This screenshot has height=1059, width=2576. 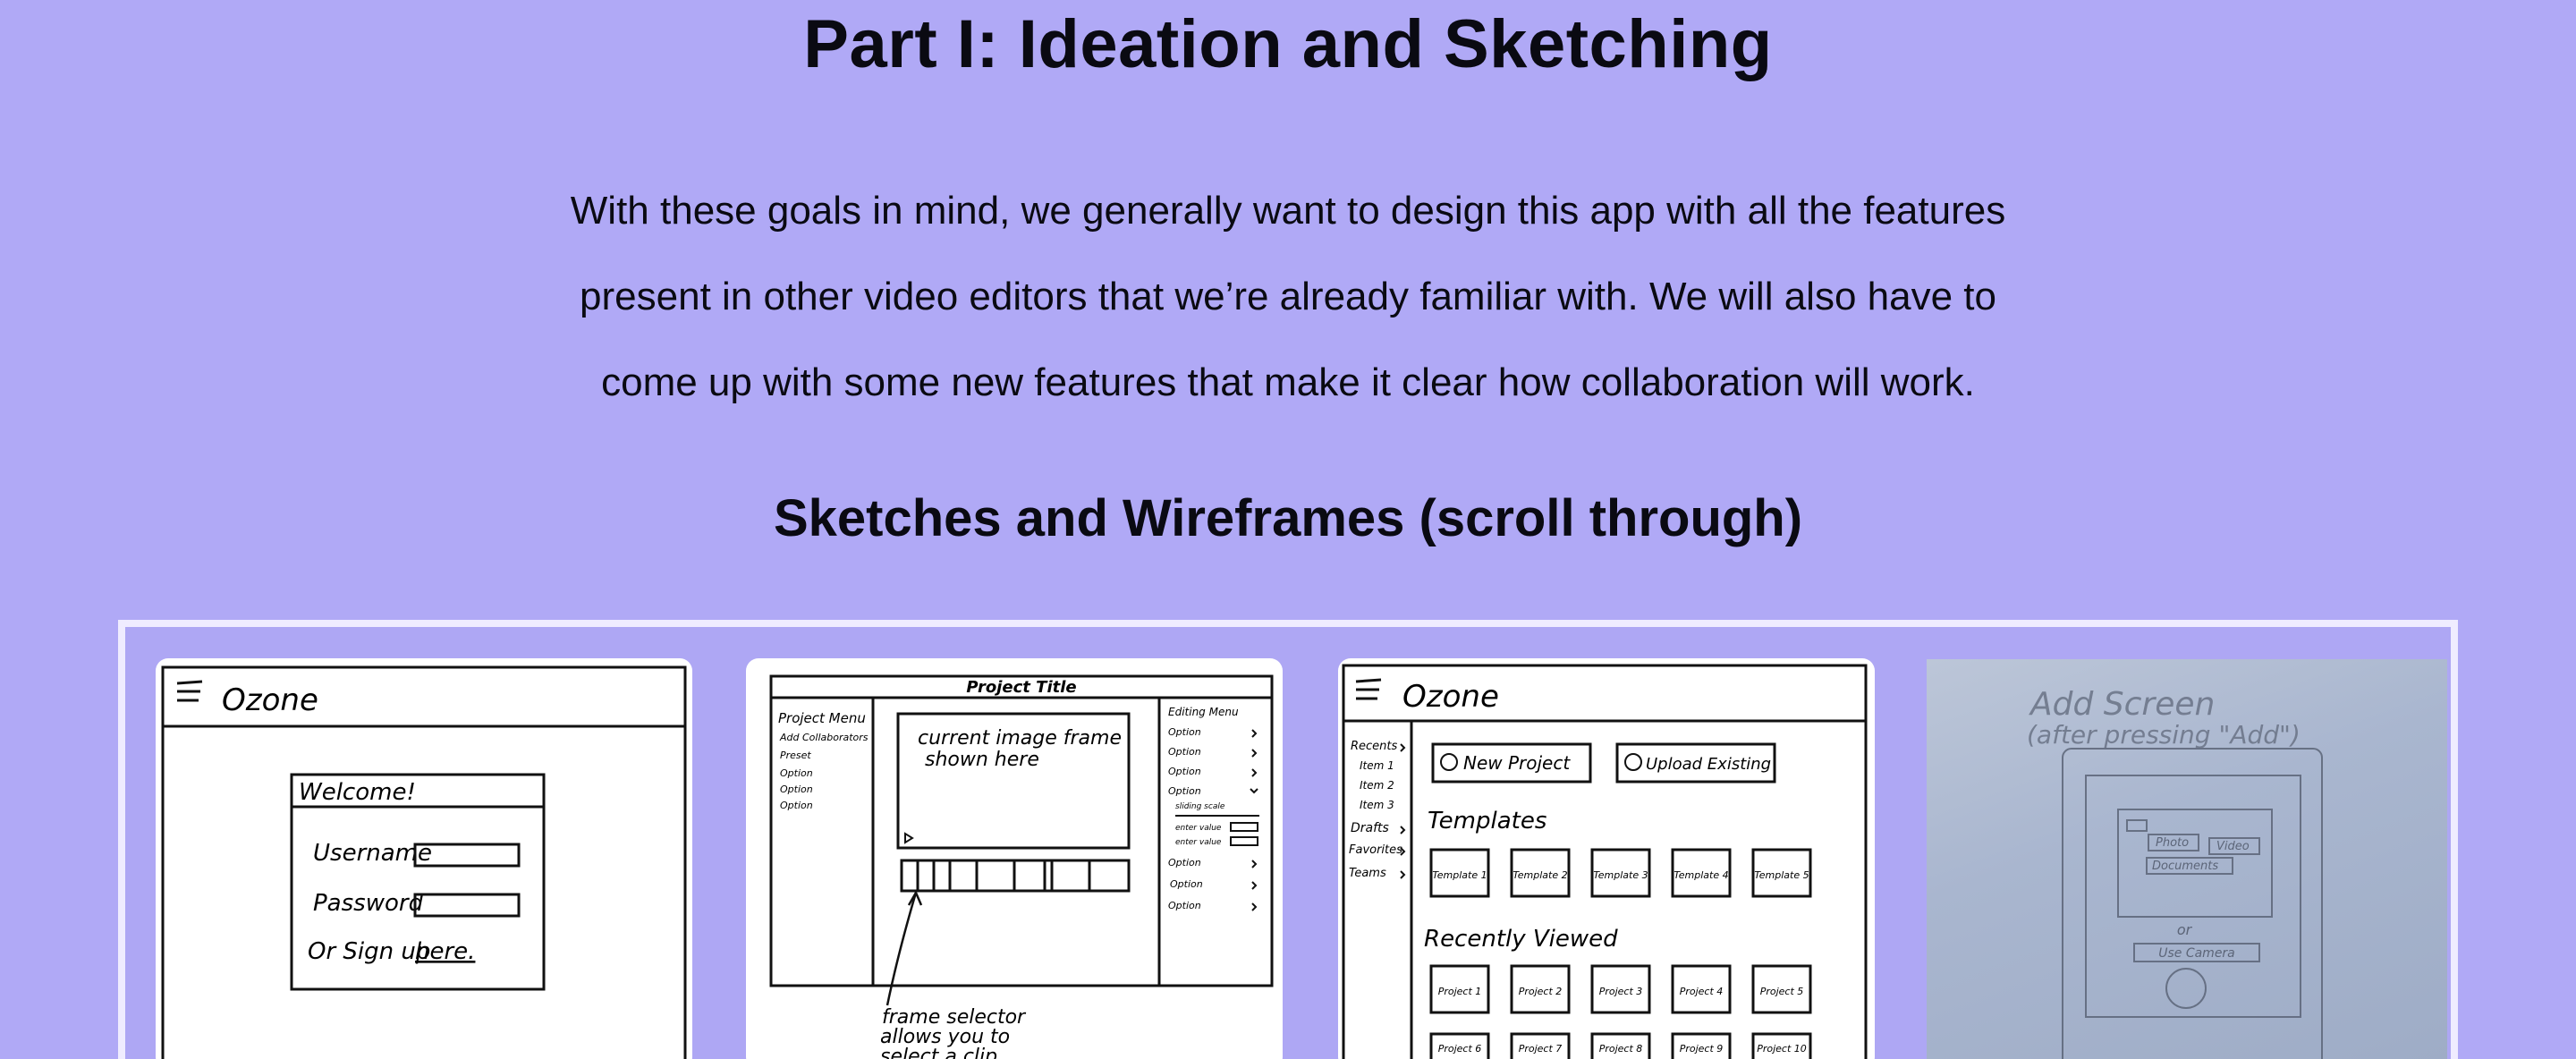 I want to click on welcome-heading: Welcome!, so click(x=357, y=792).